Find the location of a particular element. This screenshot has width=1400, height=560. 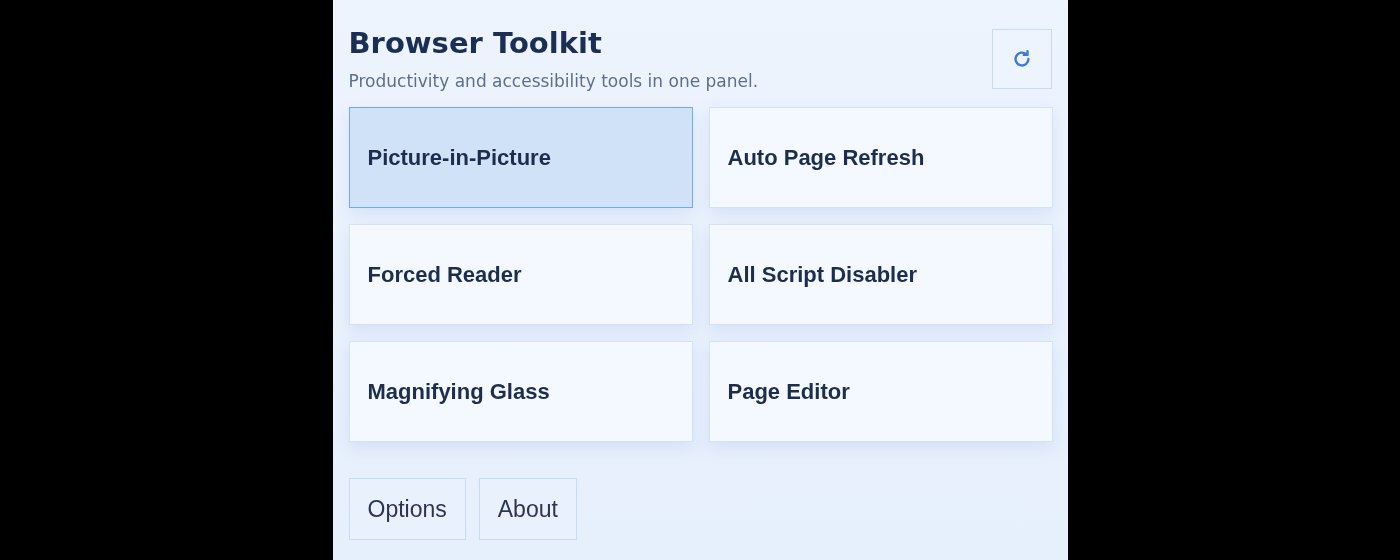

refresh-button is located at coordinates (1021, 59).